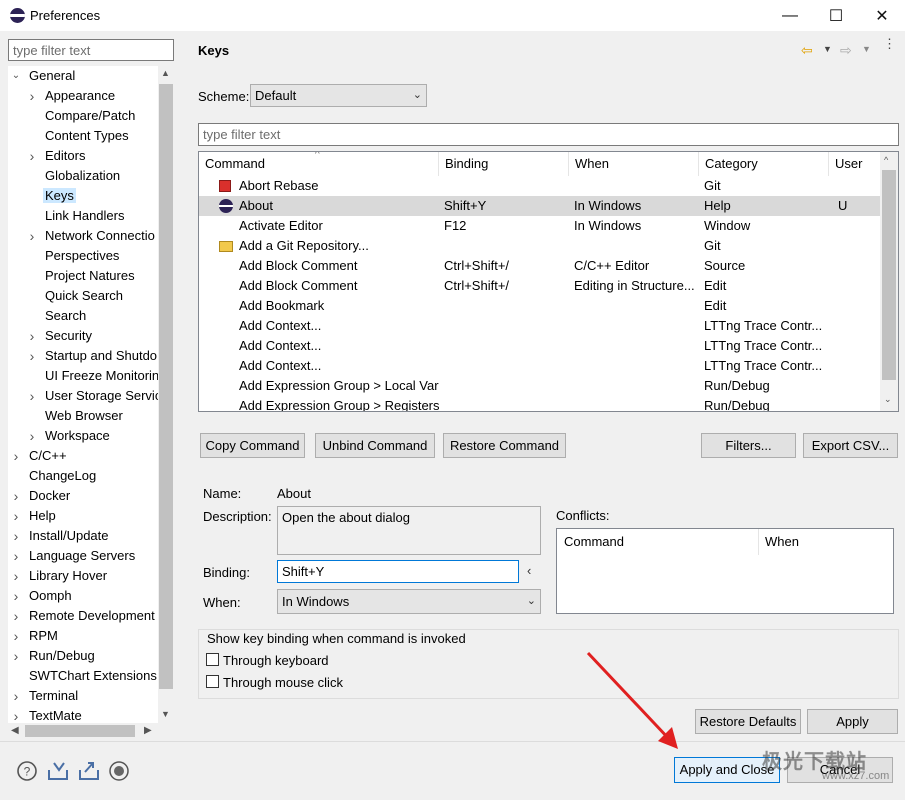 Image resolution: width=905 pixels, height=800 pixels. I want to click on nav-item-c-c: › C/C++, so click(40, 456).